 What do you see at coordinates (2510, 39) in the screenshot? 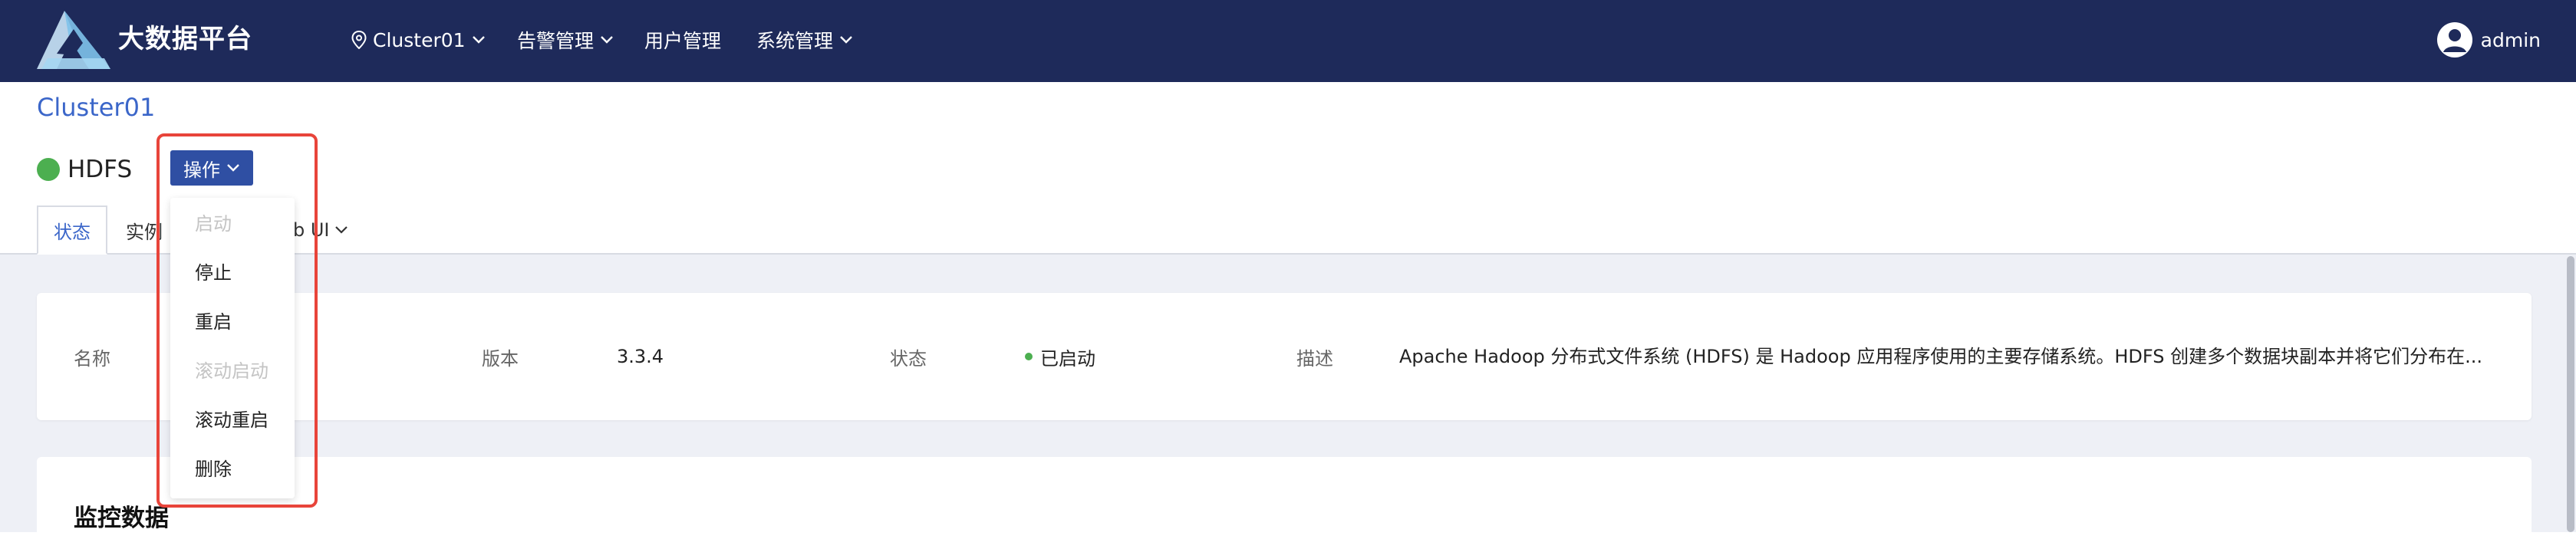
I see `username: admin` at bounding box center [2510, 39].